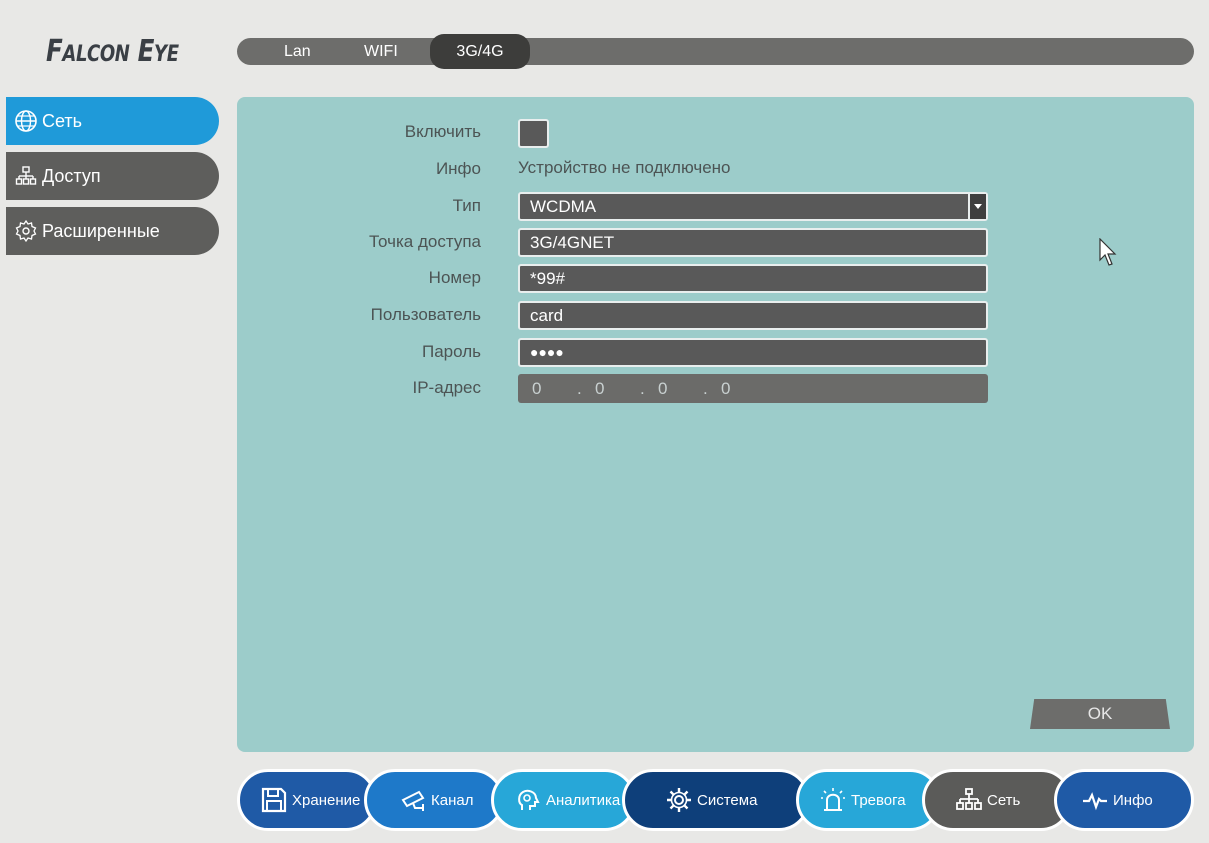  Describe the element at coordinates (878, 800) in the screenshot. I see `nav-label: Тревога` at that location.